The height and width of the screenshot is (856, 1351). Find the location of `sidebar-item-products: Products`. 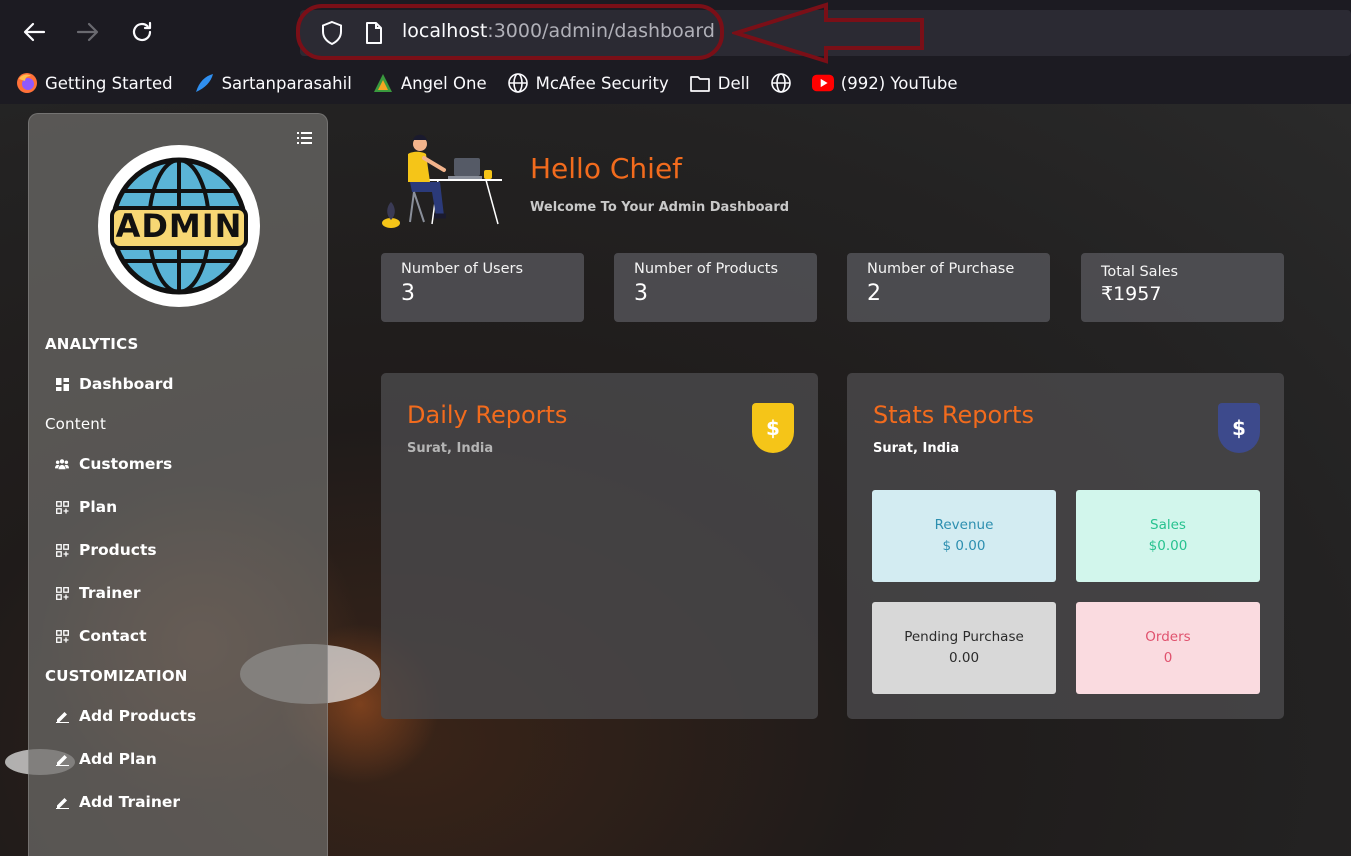

sidebar-item-products: Products is located at coordinates (106, 550).